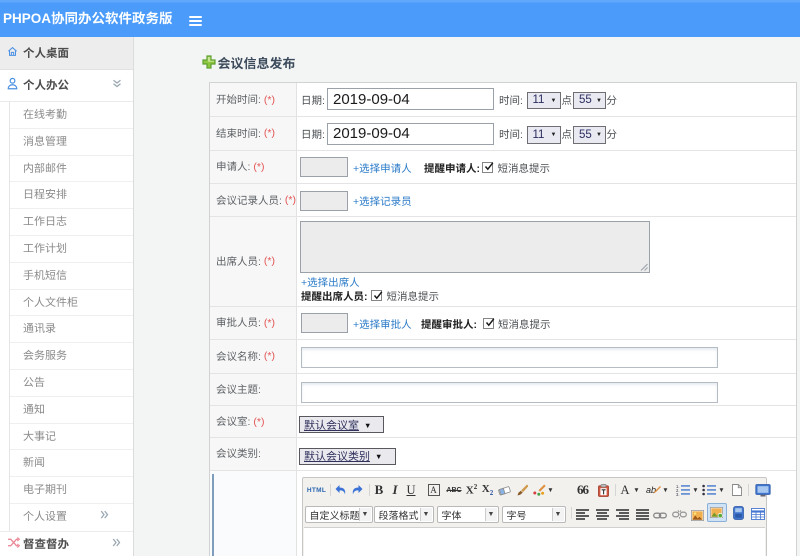 The image size is (800, 556). I want to click on svg-text: ab, so click(651, 490).